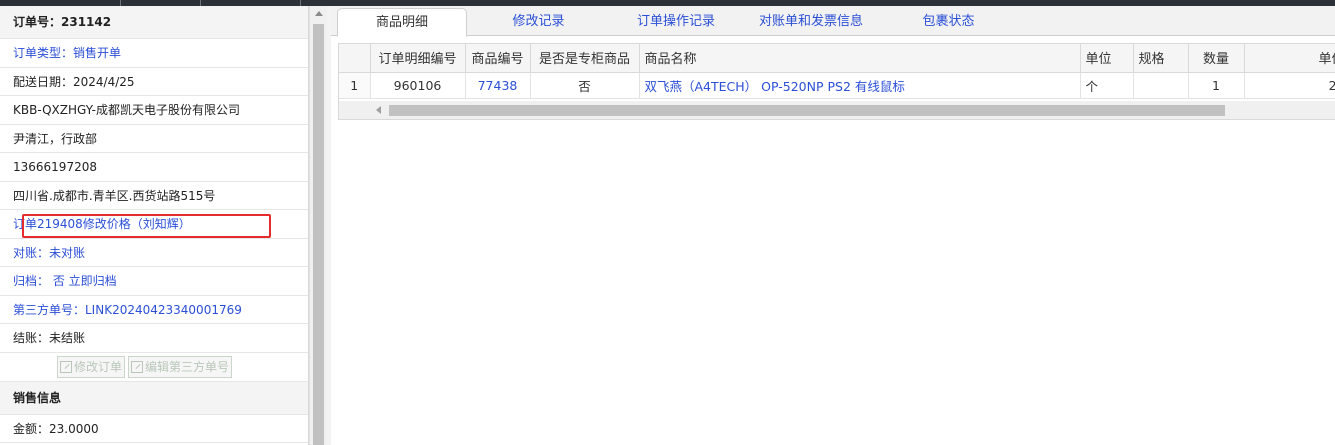  Describe the element at coordinates (154, 398) in the screenshot. I see `sales-info-title: 销售信息` at that location.